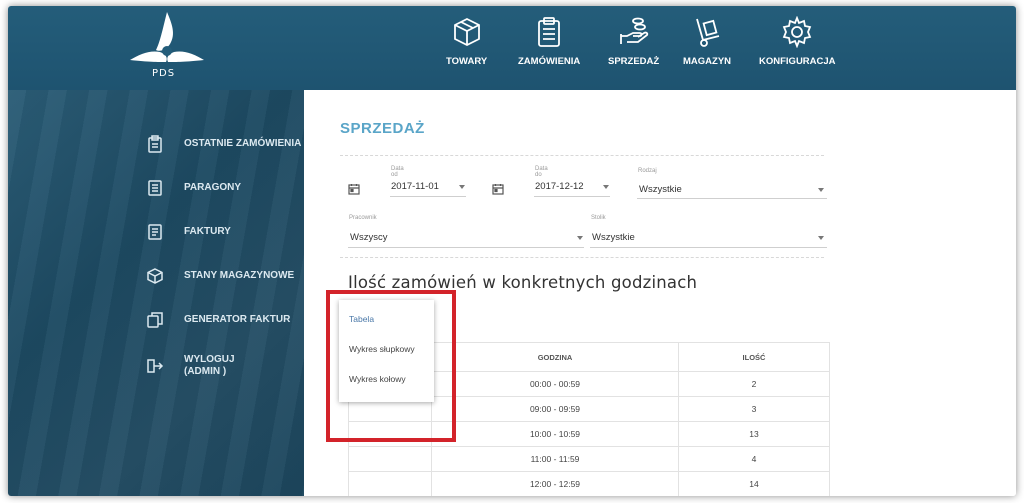  I want to click on menu-item-wykres-slupkowy: Wykres słupkowy, so click(382, 349).